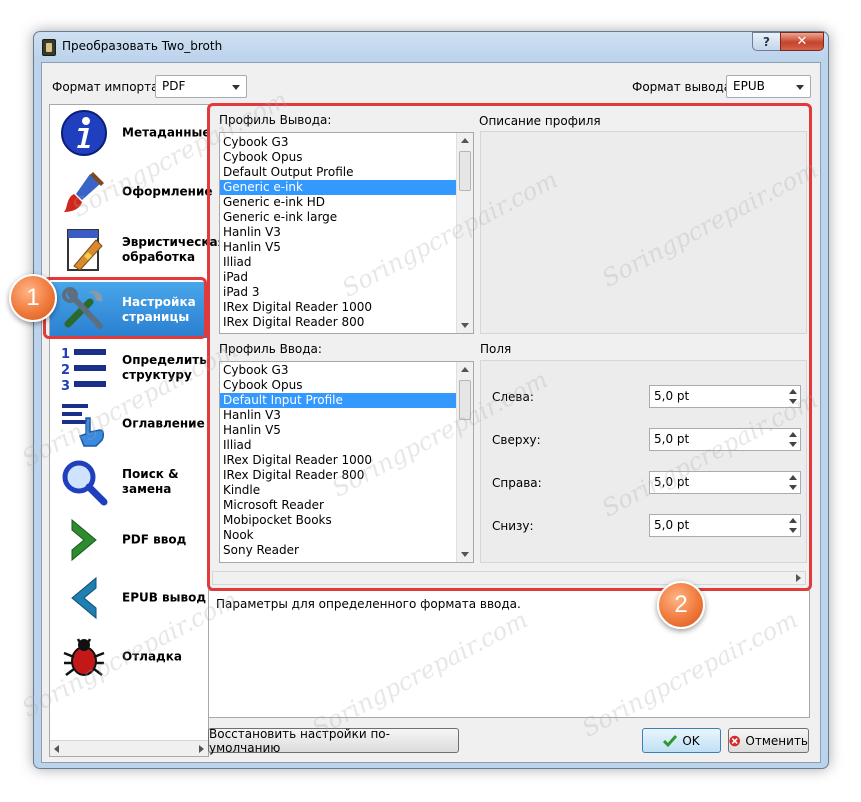  Describe the element at coordinates (346, 430) in the screenshot. I see `input-profile-list-item: Hanlin V5` at that location.